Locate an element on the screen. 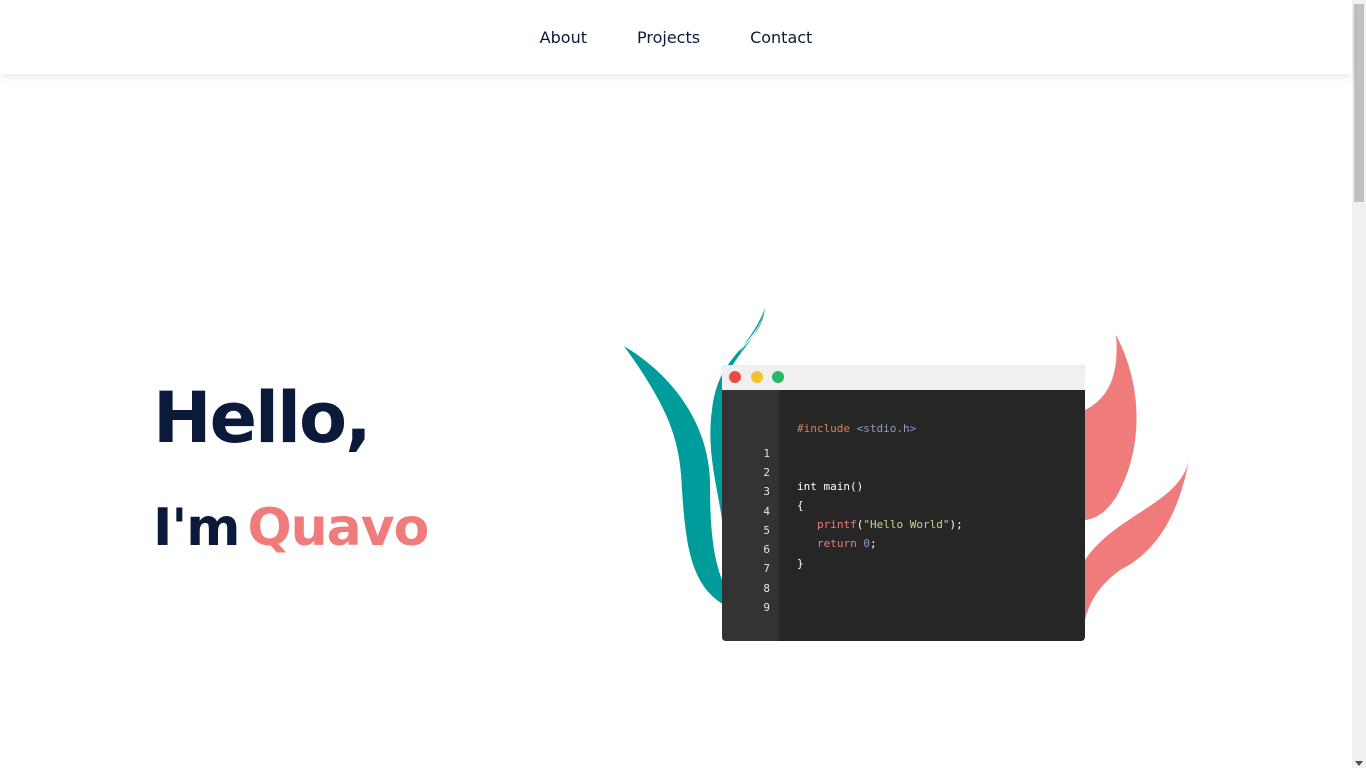 This screenshot has height=768, width=1366. line-number: 4 is located at coordinates (766, 511).